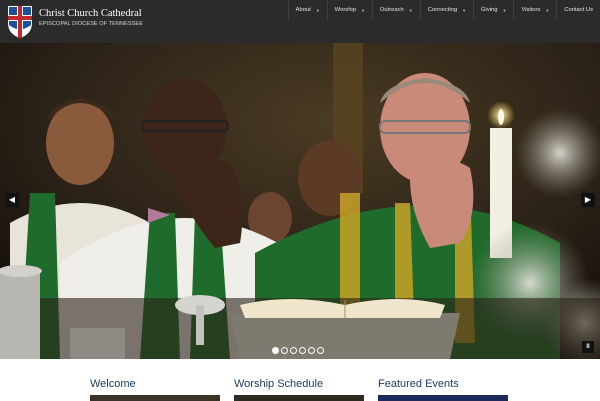 This screenshot has height=401, width=600. I want to click on section-heading-welcome: Welcome, so click(155, 384).